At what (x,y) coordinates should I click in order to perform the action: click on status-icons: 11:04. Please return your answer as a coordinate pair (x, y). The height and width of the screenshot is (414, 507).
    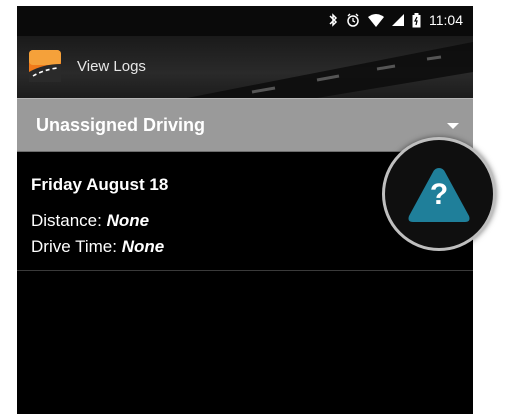
    Looking at the image, I should click on (395, 20).